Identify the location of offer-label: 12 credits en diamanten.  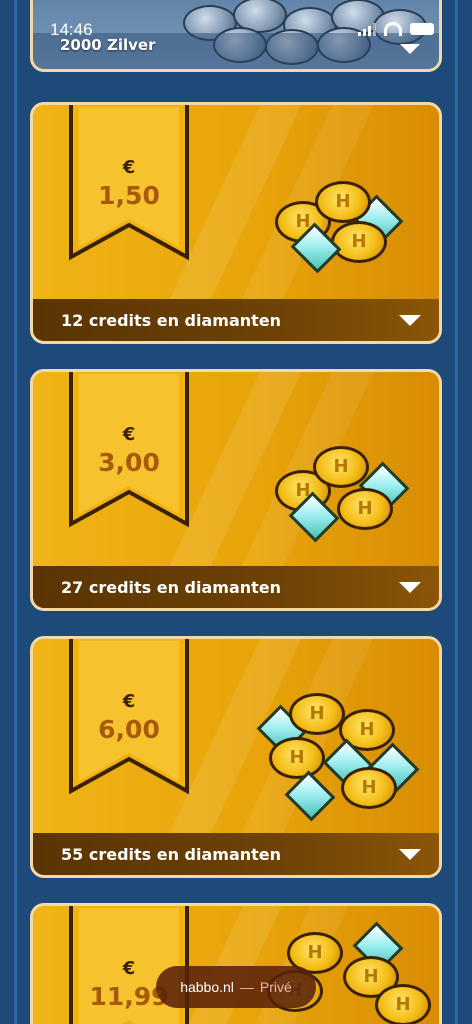
(171, 320).